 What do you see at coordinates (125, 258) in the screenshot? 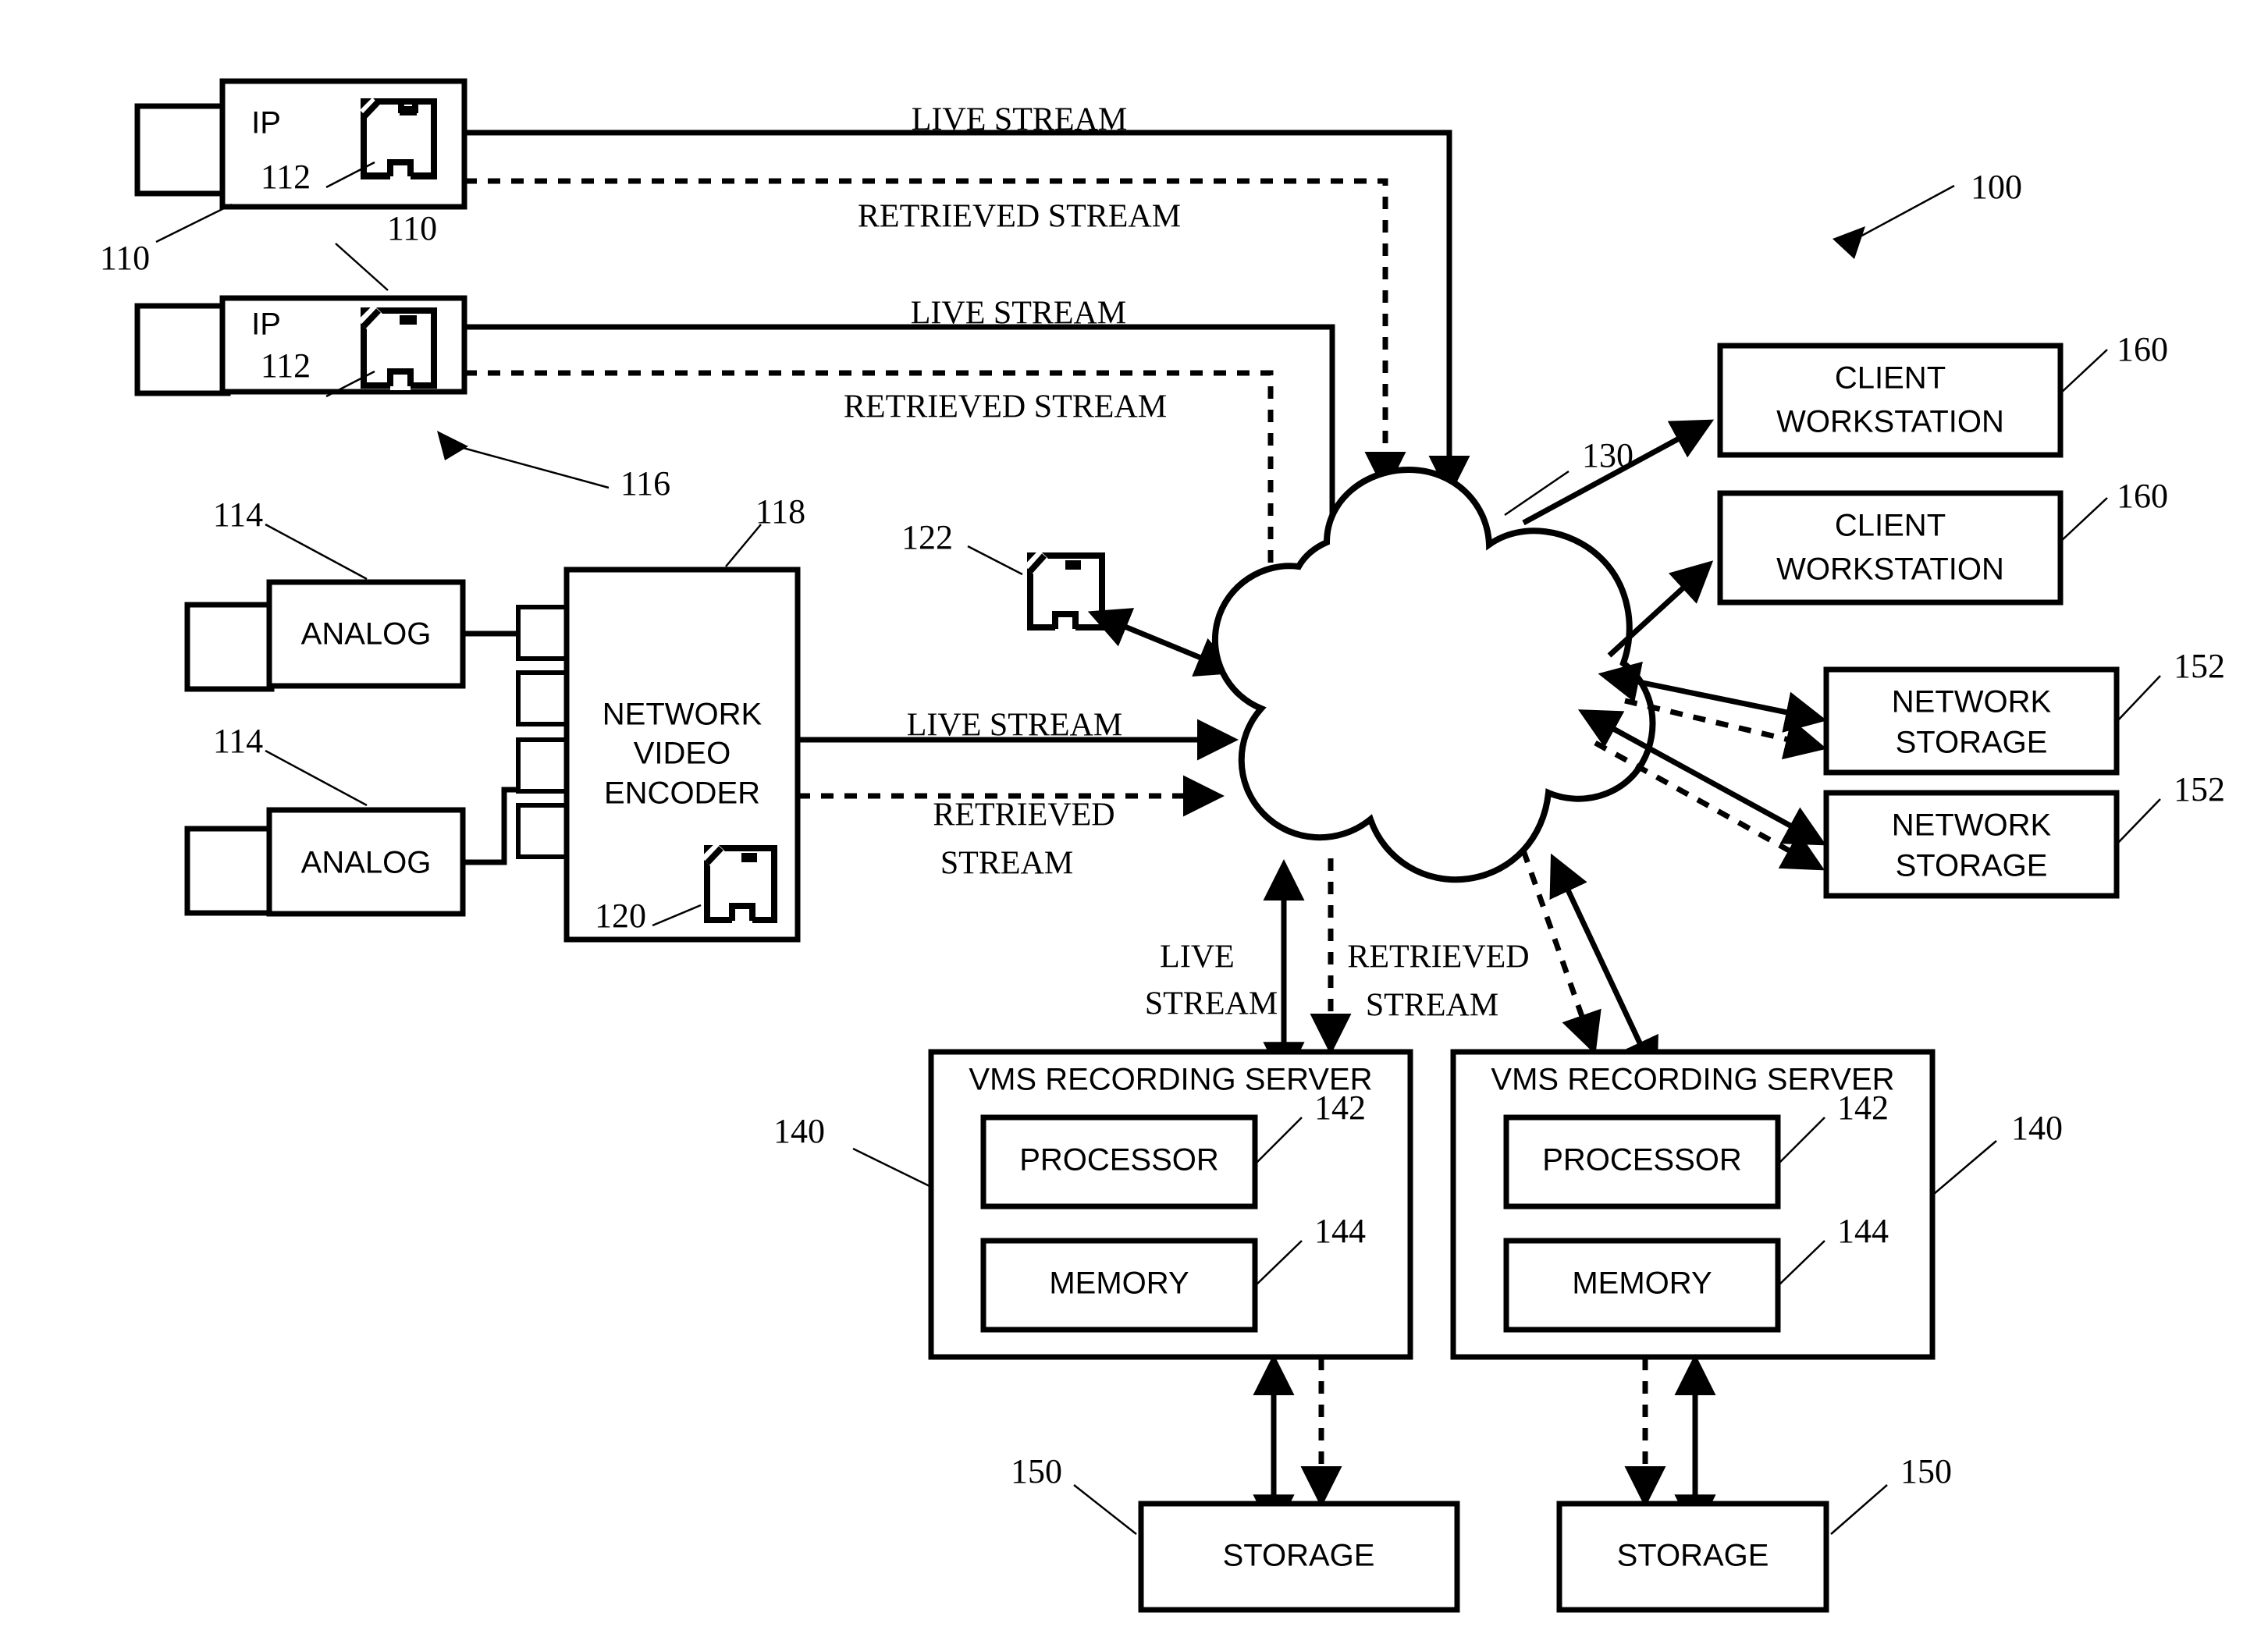
I see `ip-camera-1-ref: 110` at bounding box center [125, 258].